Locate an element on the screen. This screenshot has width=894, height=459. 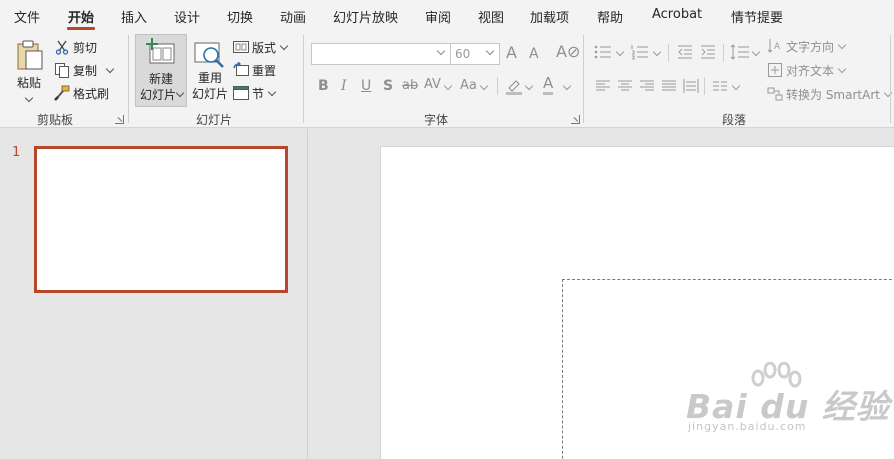
reset-button: 重置 is located at coordinates (254, 70).